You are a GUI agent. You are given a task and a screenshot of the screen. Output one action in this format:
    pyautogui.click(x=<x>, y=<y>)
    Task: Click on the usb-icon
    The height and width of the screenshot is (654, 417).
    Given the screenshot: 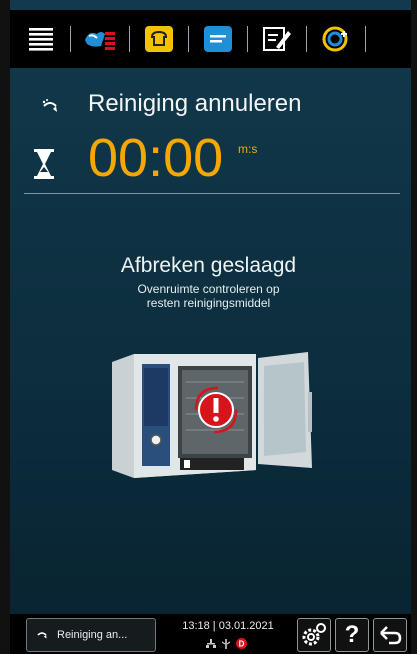 What is the action you would take?
    pyautogui.click(x=226, y=643)
    